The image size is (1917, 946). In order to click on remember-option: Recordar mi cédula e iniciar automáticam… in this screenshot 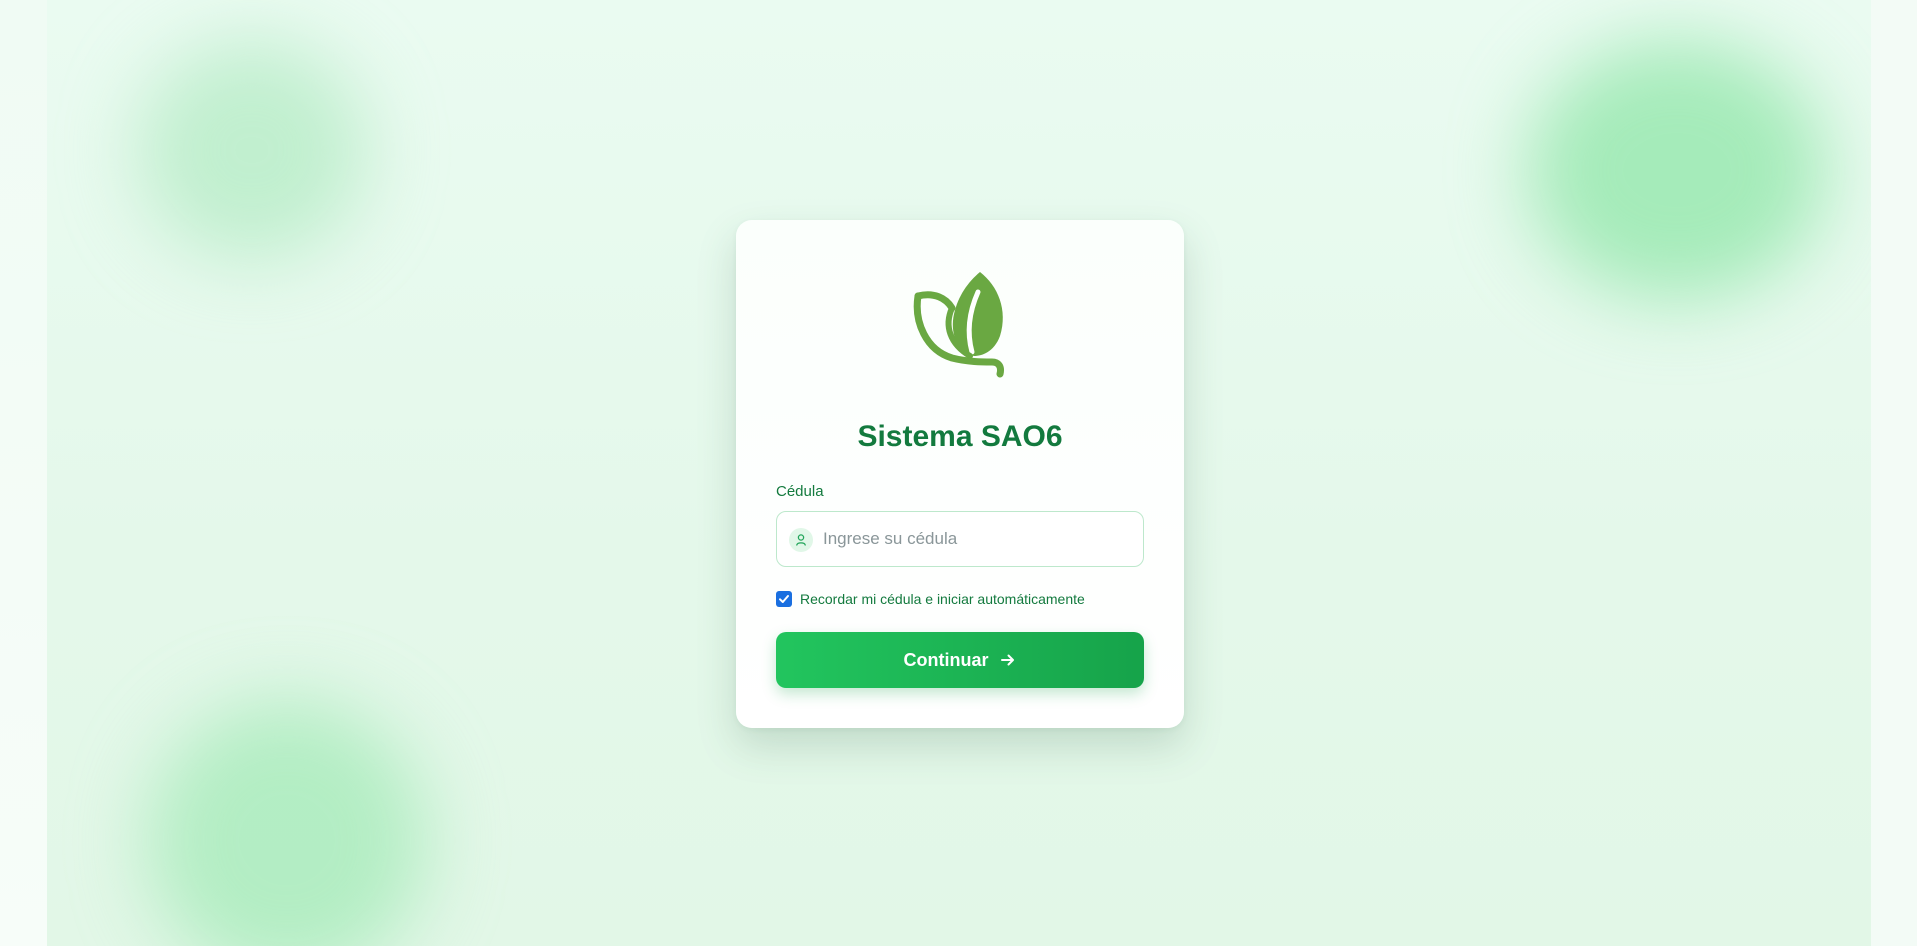, I will do `click(930, 599)`.